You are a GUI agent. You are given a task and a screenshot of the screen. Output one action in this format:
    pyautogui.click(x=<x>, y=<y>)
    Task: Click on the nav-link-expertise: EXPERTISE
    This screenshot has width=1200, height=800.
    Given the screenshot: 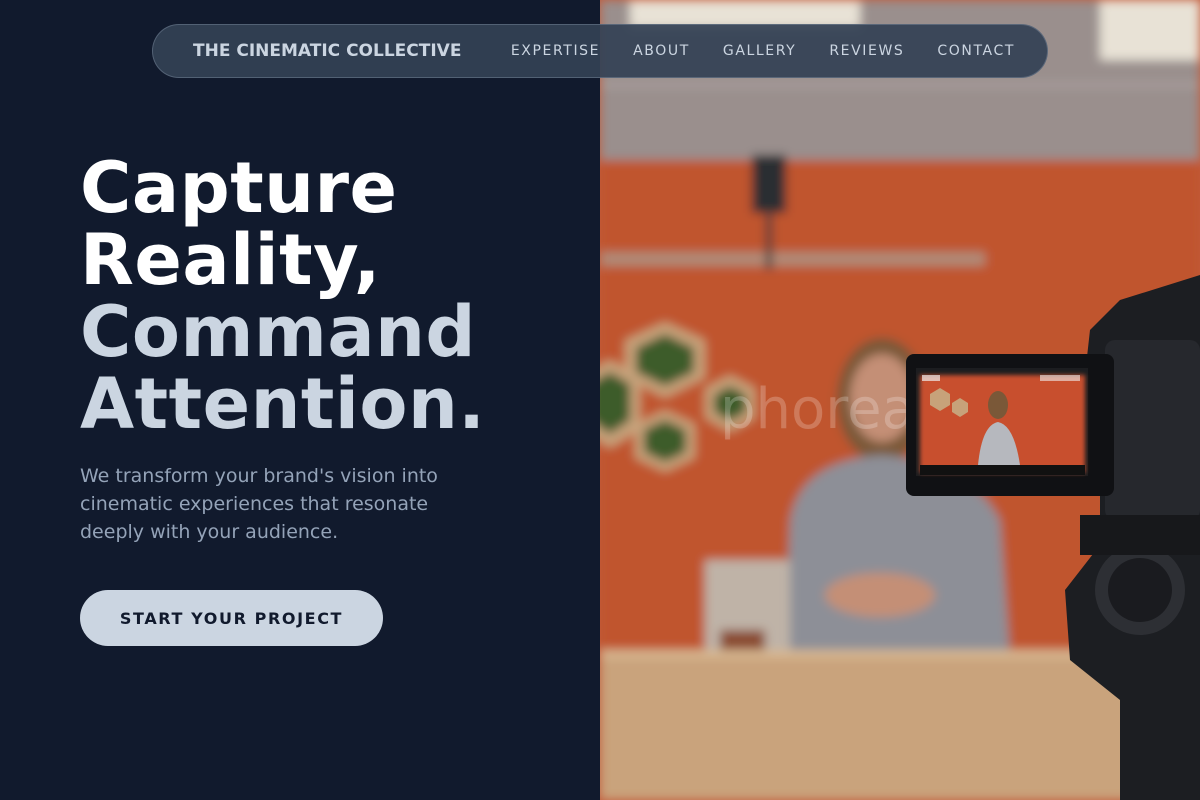 What is the action you would take?
    pyautogui.click(x=555, y=51)
    